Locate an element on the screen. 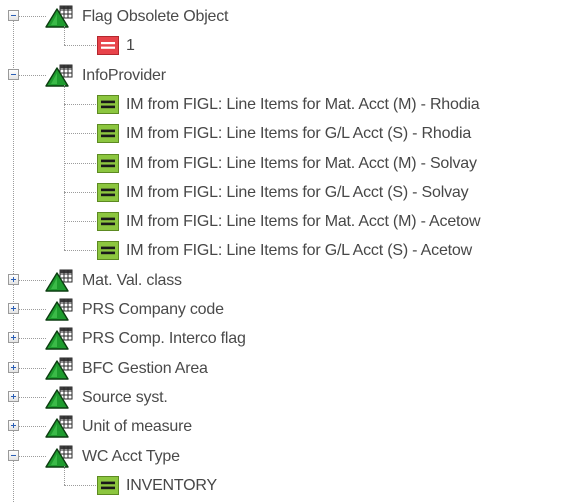  tree-node-label: Source syst. is located at coordinates (125, 397).